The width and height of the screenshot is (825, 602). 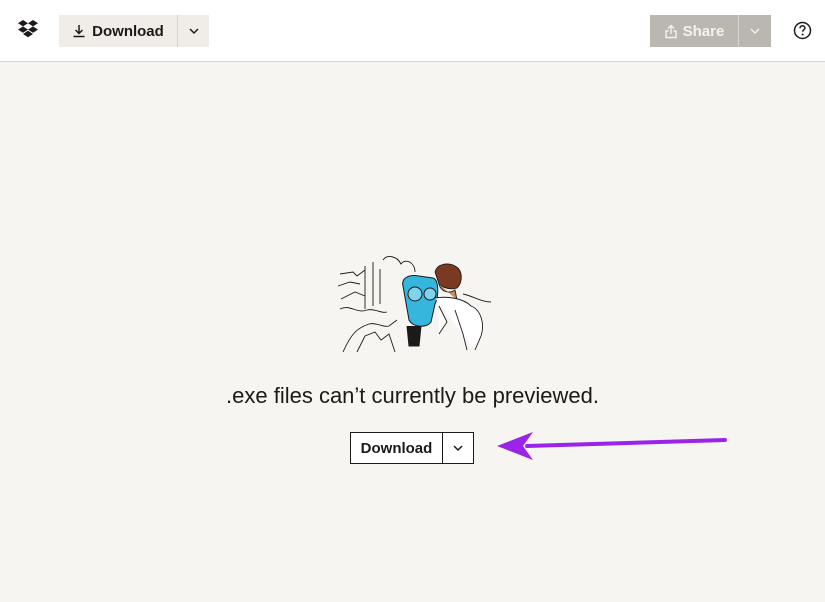 I want to click on share-icon, so click(x=670, y=31).